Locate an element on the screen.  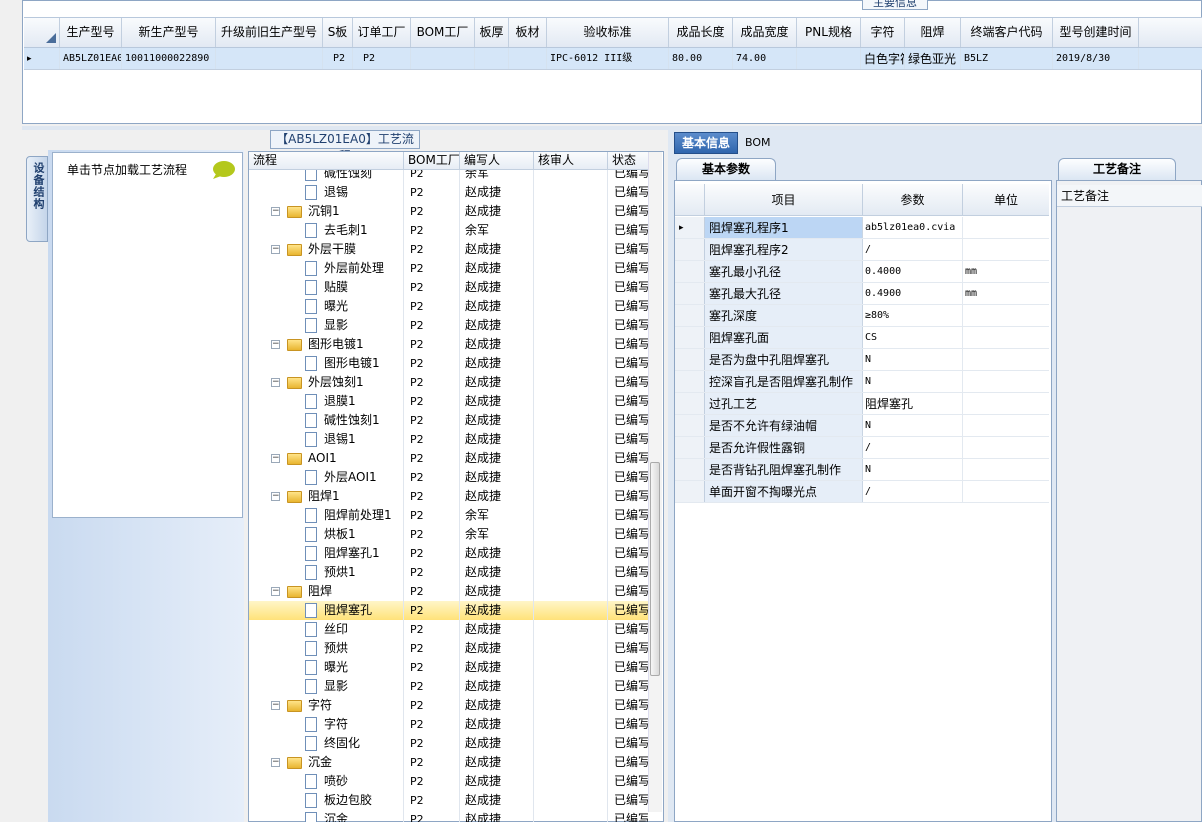
tree-node: 退锡1 is located at coordinates (326, 439).